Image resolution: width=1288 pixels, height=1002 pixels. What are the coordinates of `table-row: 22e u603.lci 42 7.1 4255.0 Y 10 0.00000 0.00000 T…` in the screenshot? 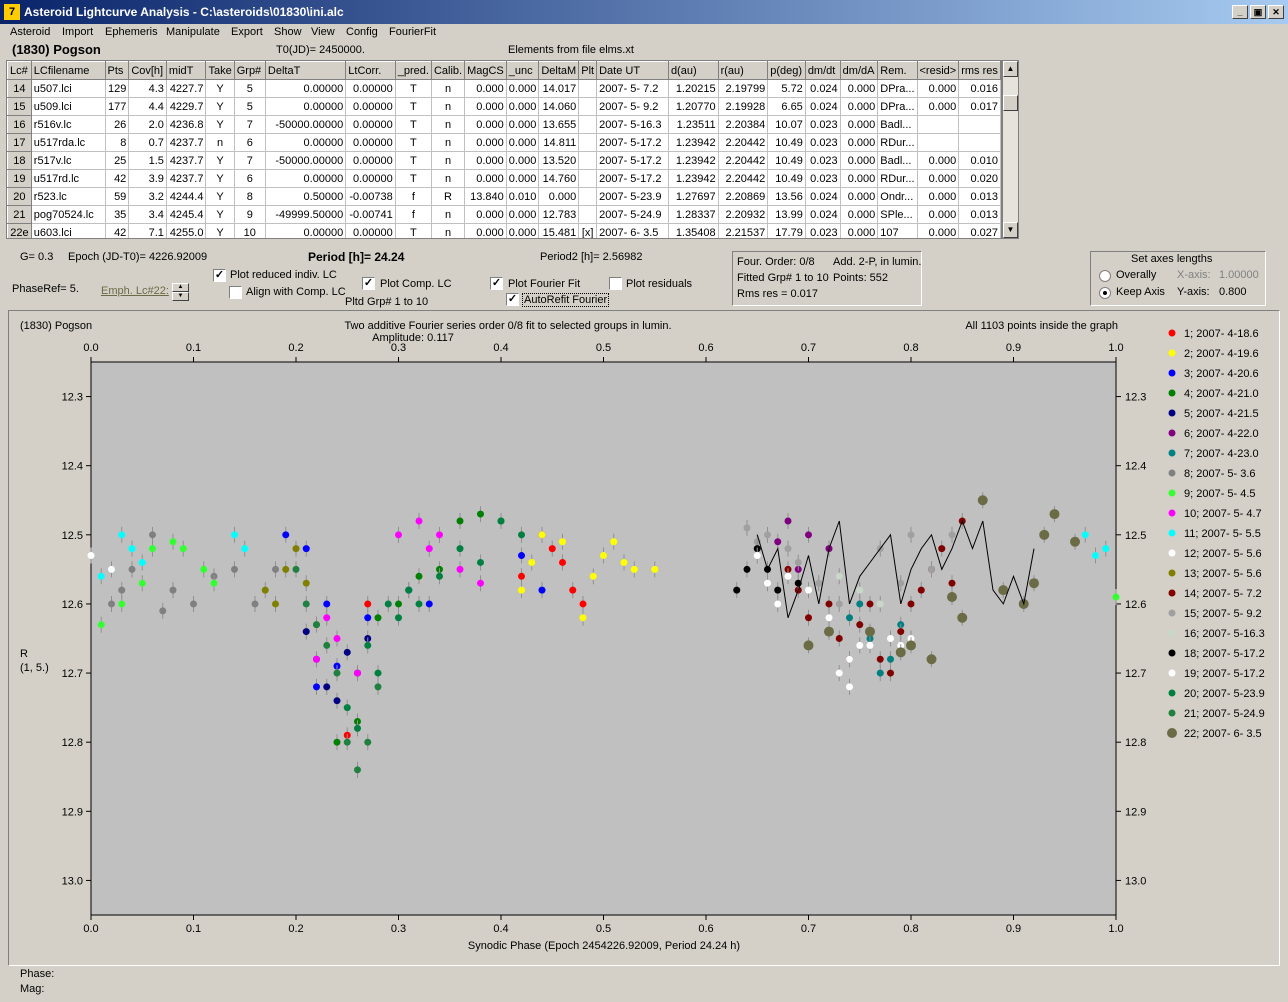 It's located at (504, 230).